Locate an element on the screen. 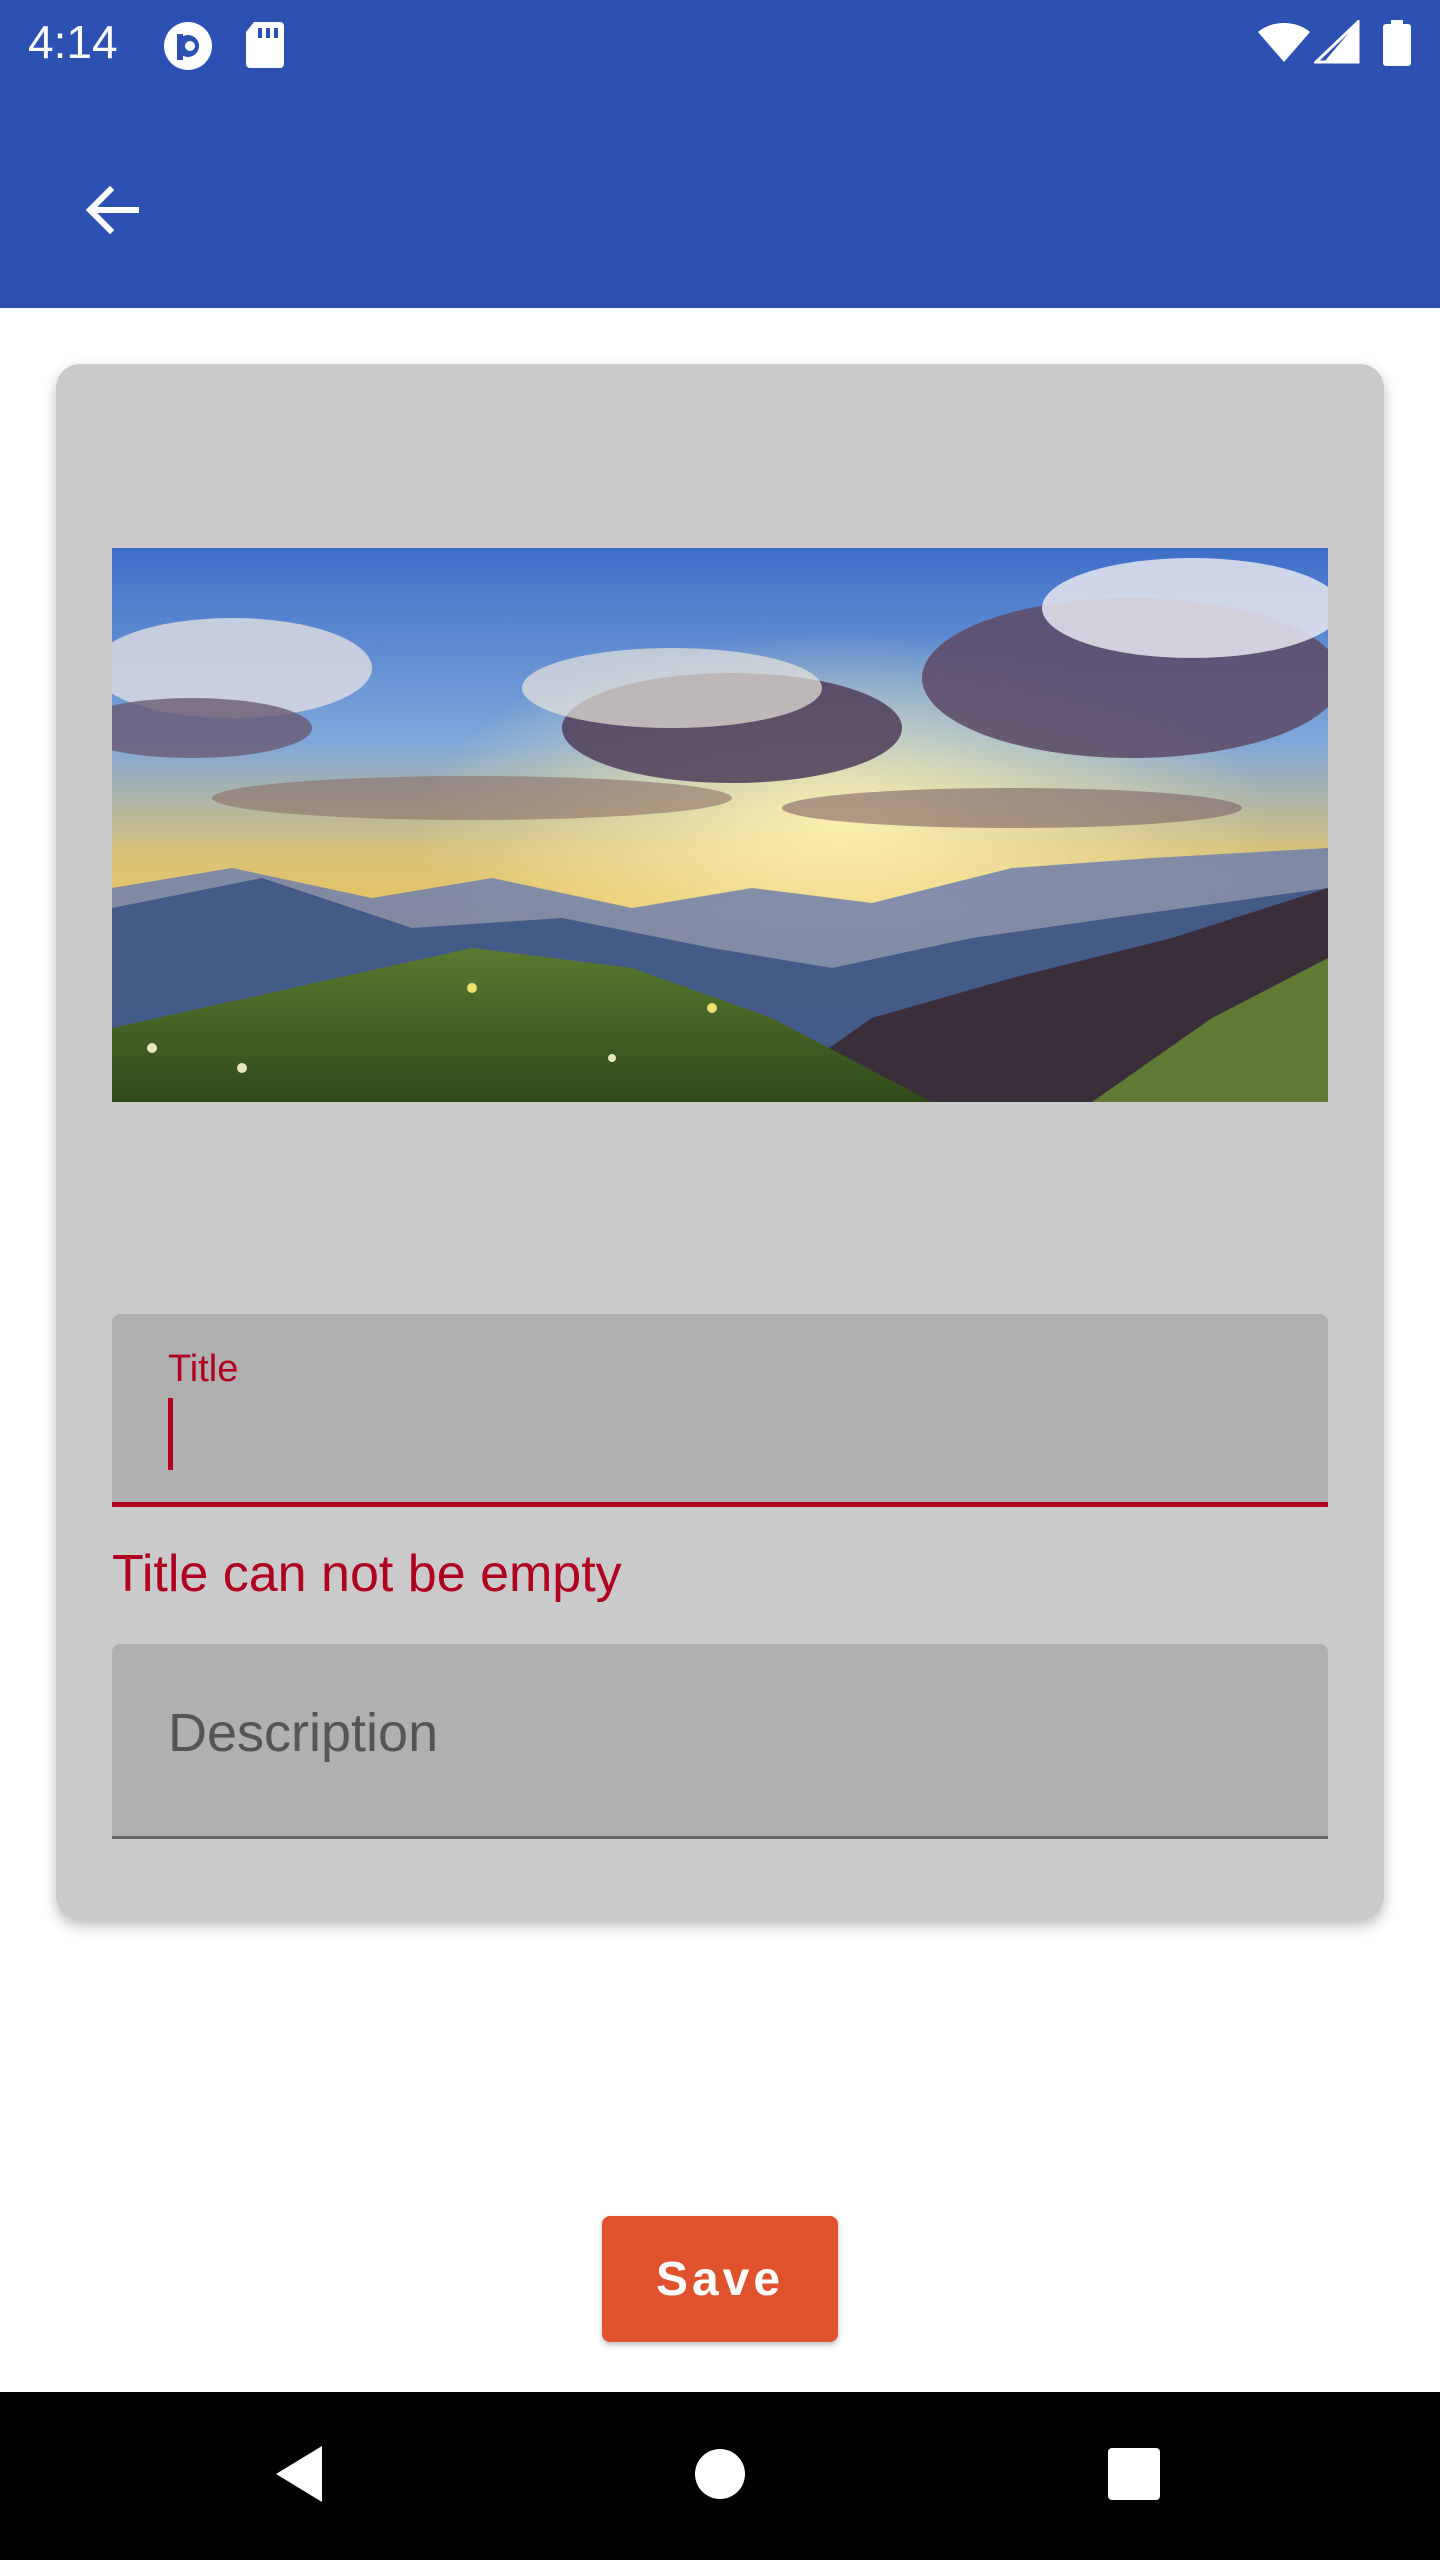 Image resolution: width=1440 pixels, height=2560 pixels. text-cursor is located at coordinates (170, 1434).